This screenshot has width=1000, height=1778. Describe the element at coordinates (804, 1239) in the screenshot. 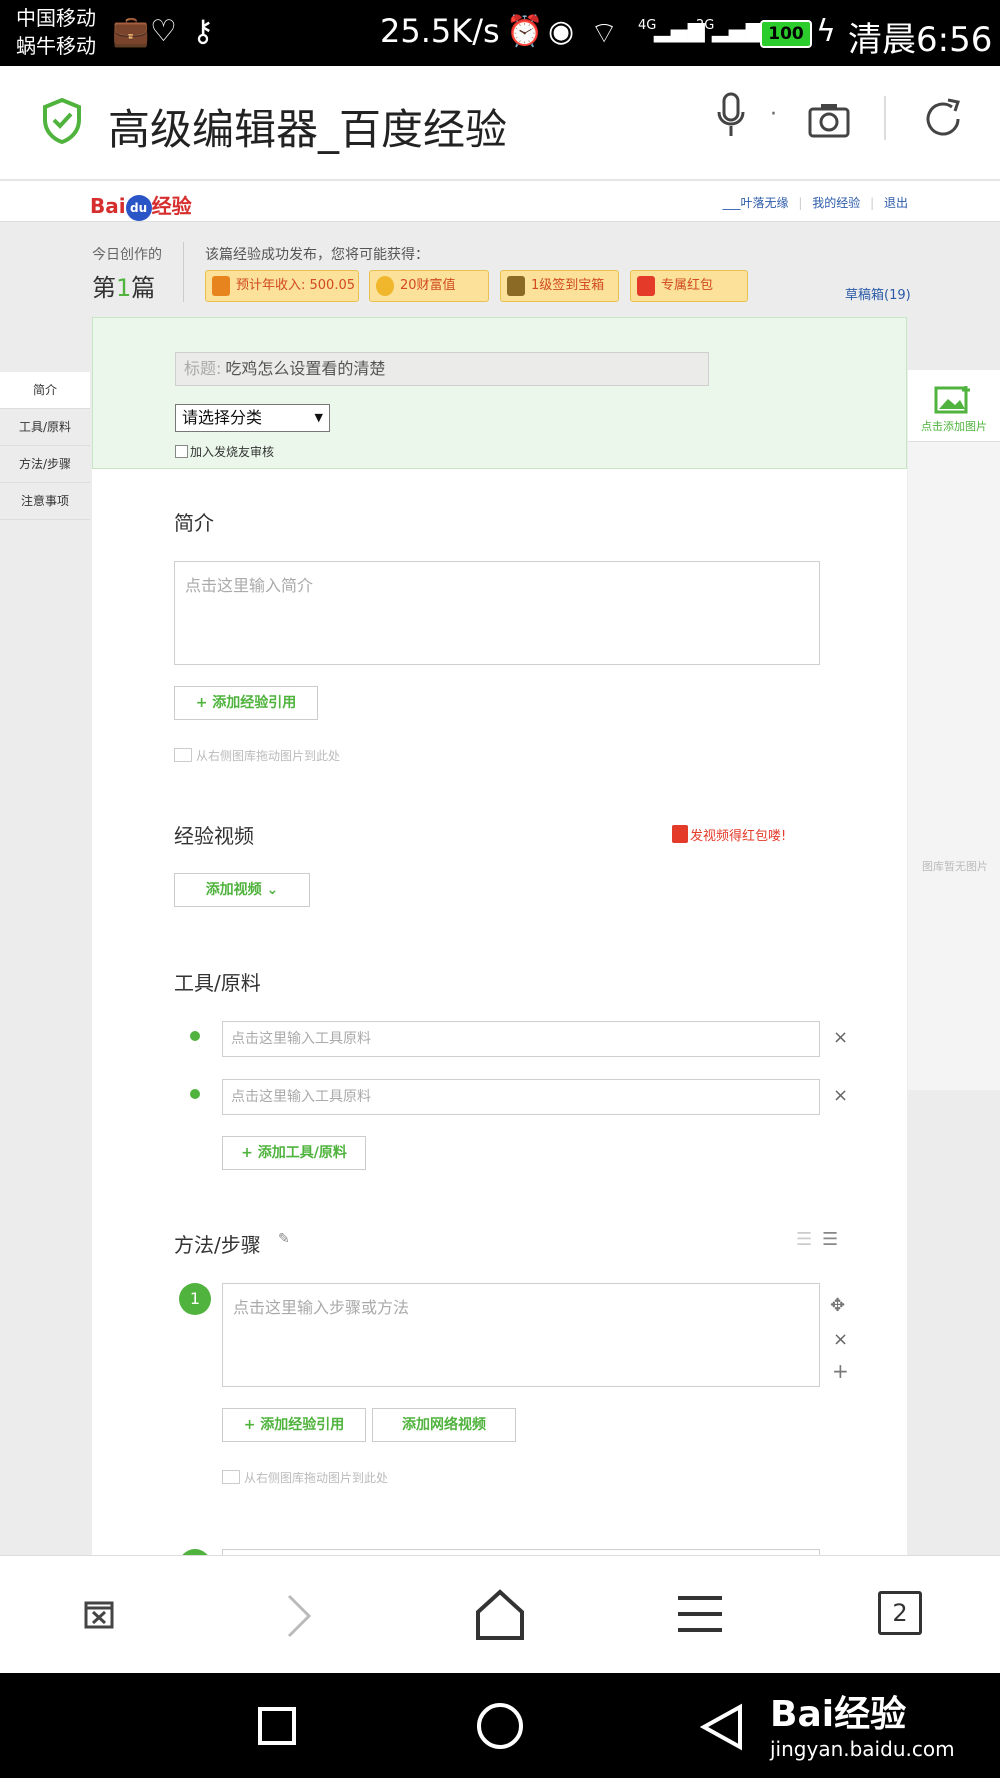

I see `numbered-list-icon: ☰` at that location.